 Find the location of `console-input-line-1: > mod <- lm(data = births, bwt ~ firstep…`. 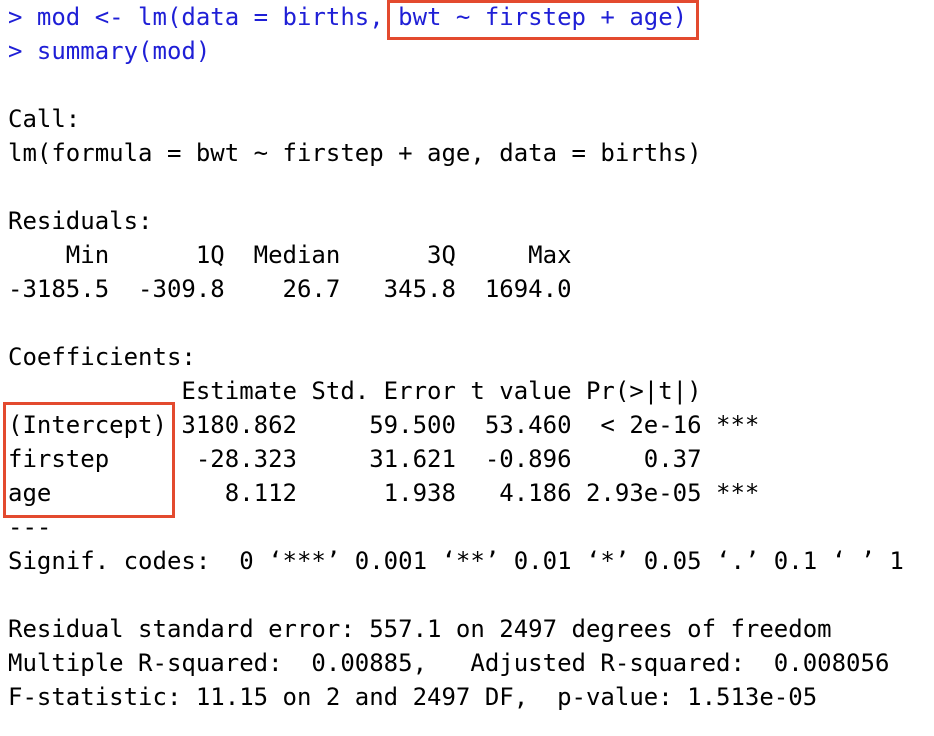

console-input-line-1: > mod <- lm(data = births, bwt ~ firstep… is located at coordinates (468, 17).